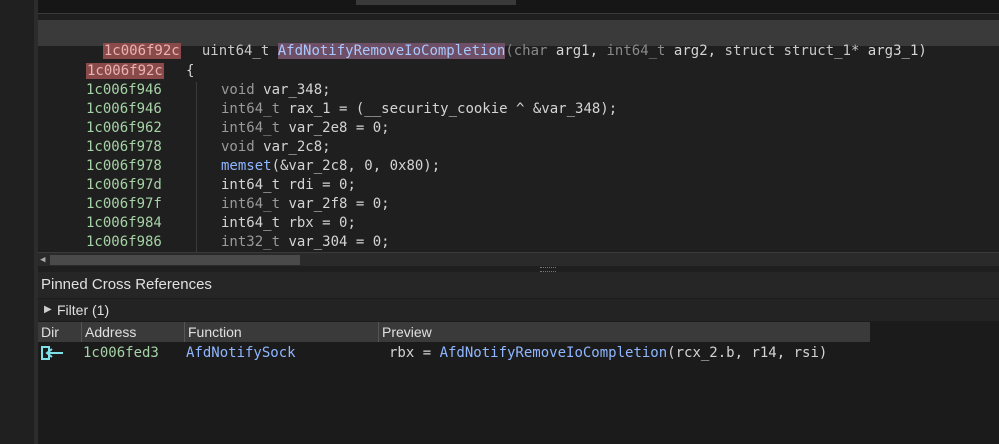  What do you see at coordinates (44, 260) in the screenshot?
I see `scroll-left-icon: ◀` at bounding box center [44, 260].